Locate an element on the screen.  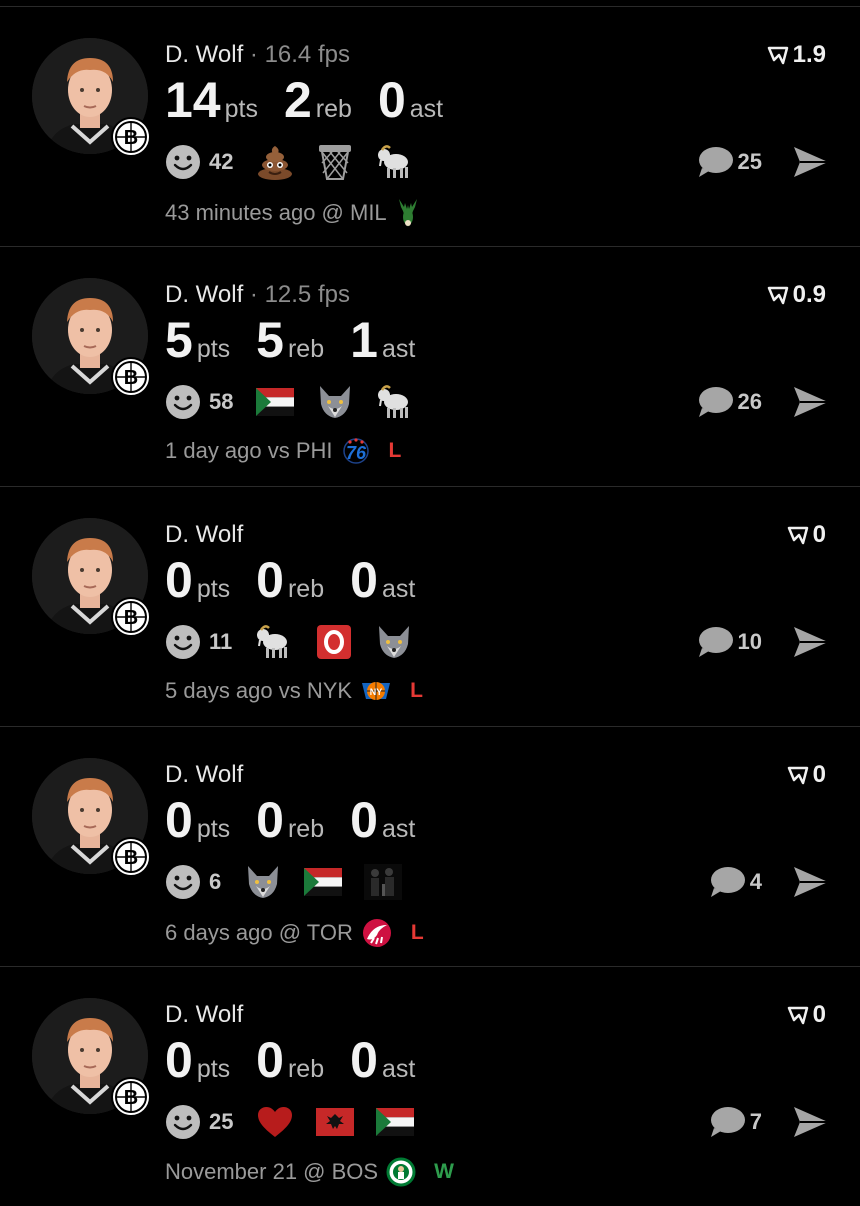
rebounds-label: reb is located at coordinates (306, 589).